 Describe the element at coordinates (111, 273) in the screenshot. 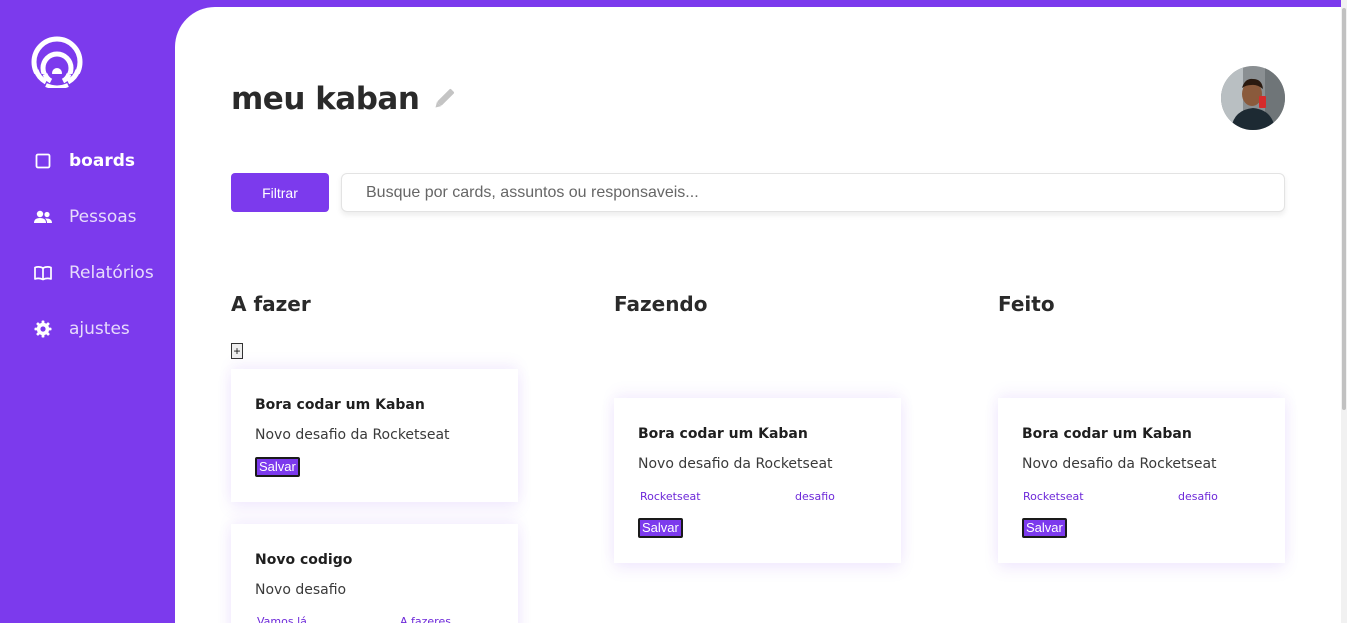

I see `sidebar-item-label: Relatórios` at that location.